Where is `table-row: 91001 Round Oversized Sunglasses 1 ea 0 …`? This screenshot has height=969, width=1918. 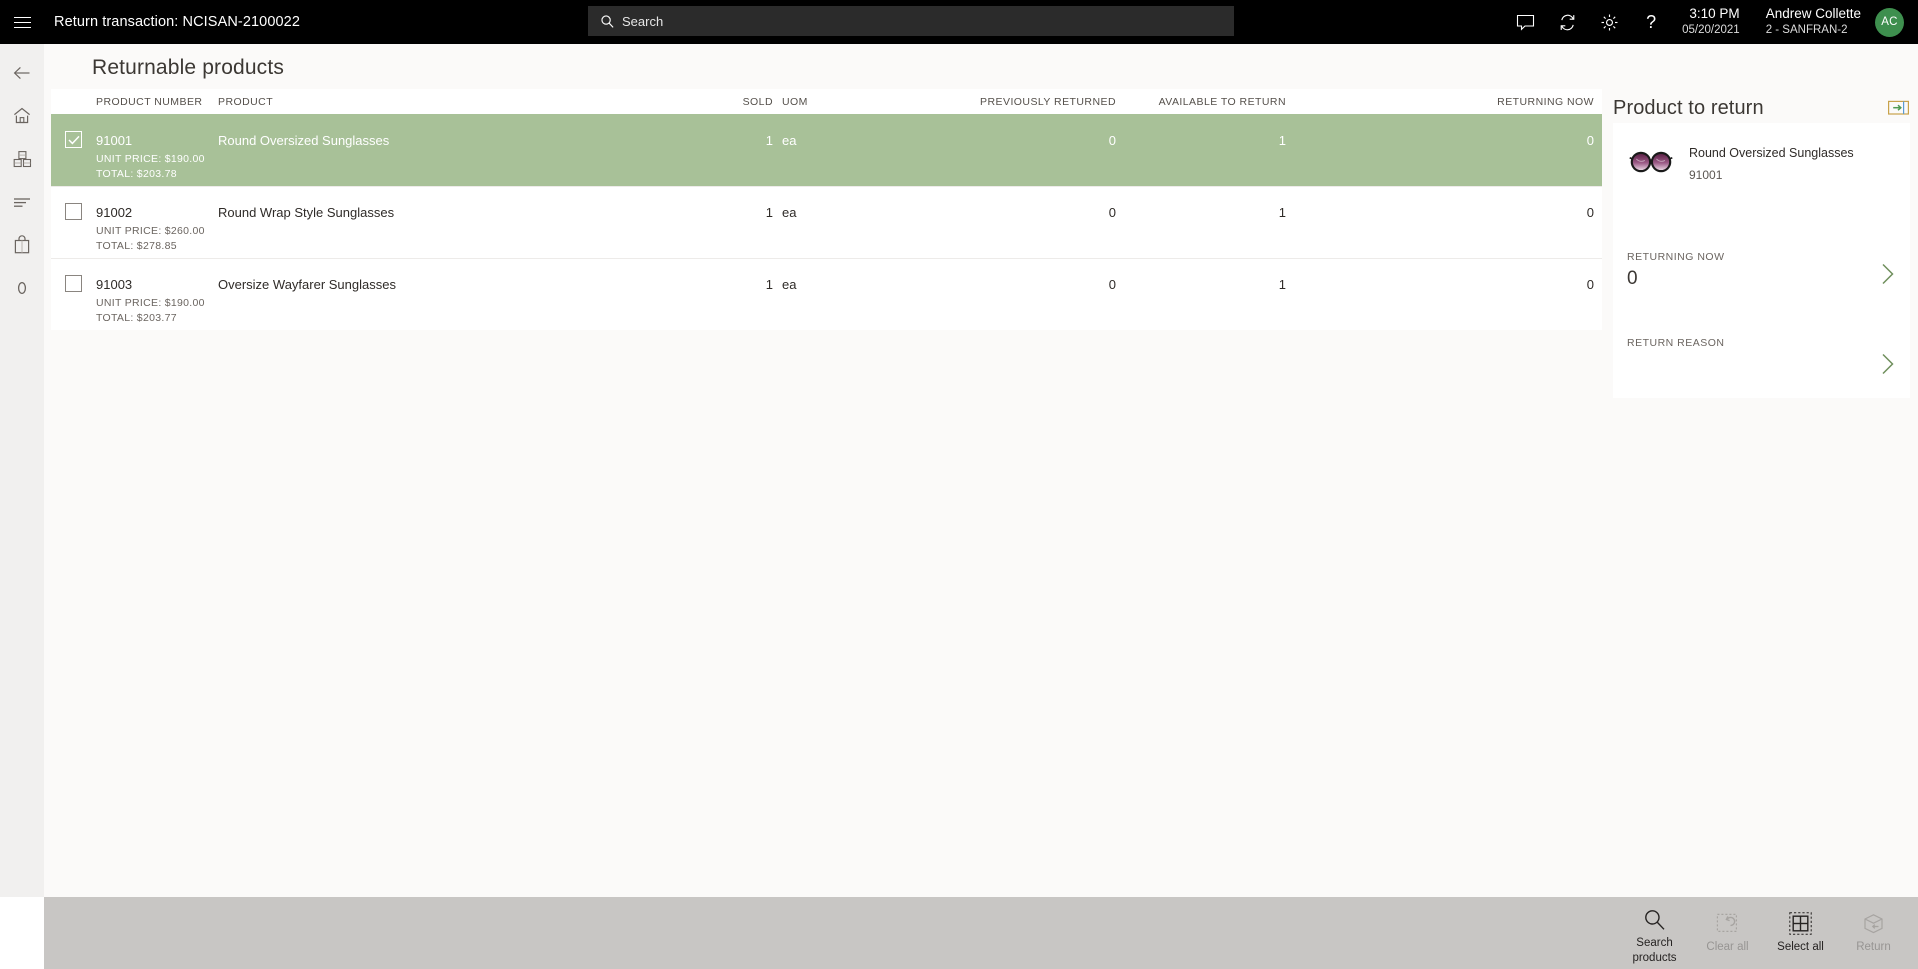 table-row: 91001 Round Oversized Sunglasses 1 ea 0 … is located at coordinates (826, 150).